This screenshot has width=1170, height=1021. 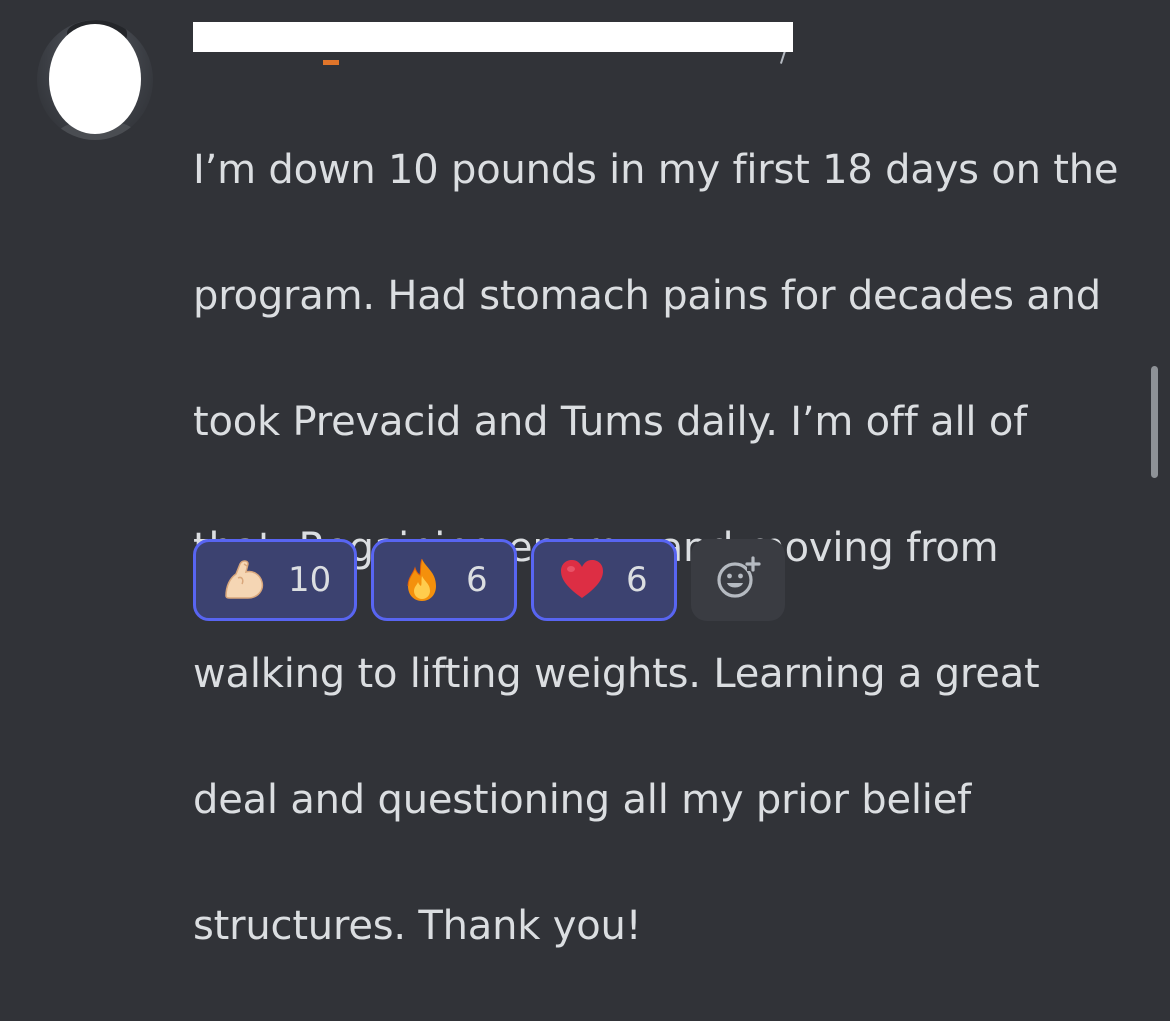 I want to click on reaction-flexed-biceps: 10, so click(x=275, y=580).